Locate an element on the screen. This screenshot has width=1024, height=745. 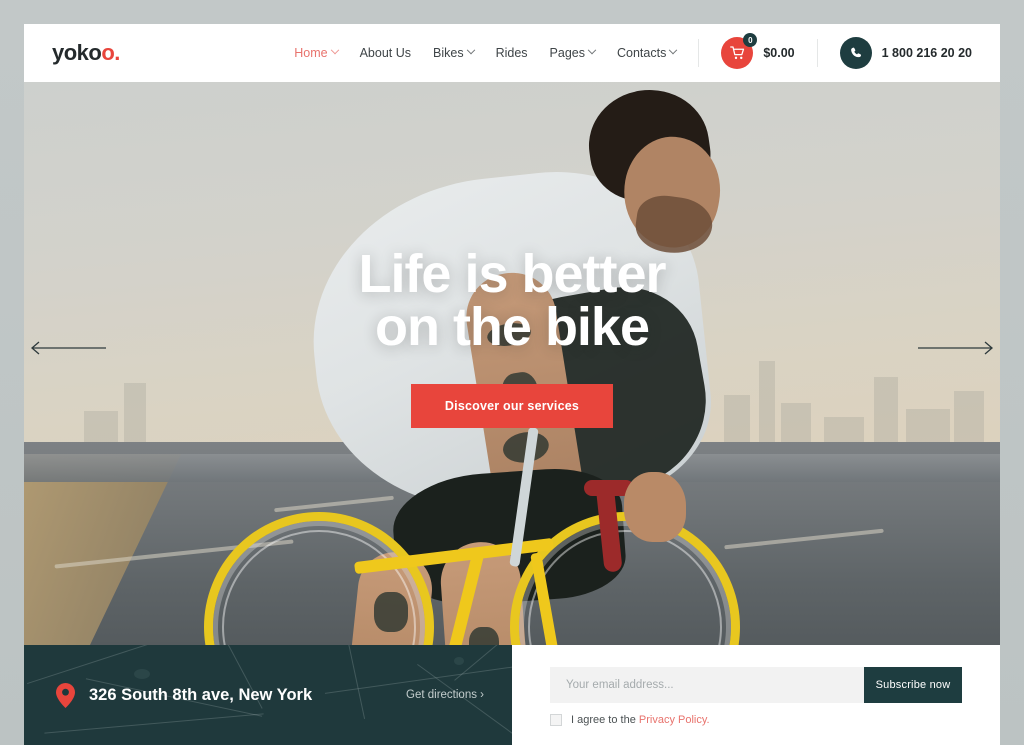
discover-services-button: Discover our services is located at coordinates (512, 406).